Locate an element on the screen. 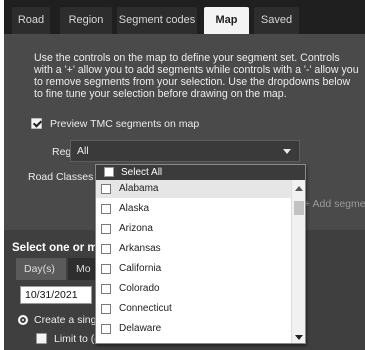  option-item: Colorado is located at coordinates (194, 289).